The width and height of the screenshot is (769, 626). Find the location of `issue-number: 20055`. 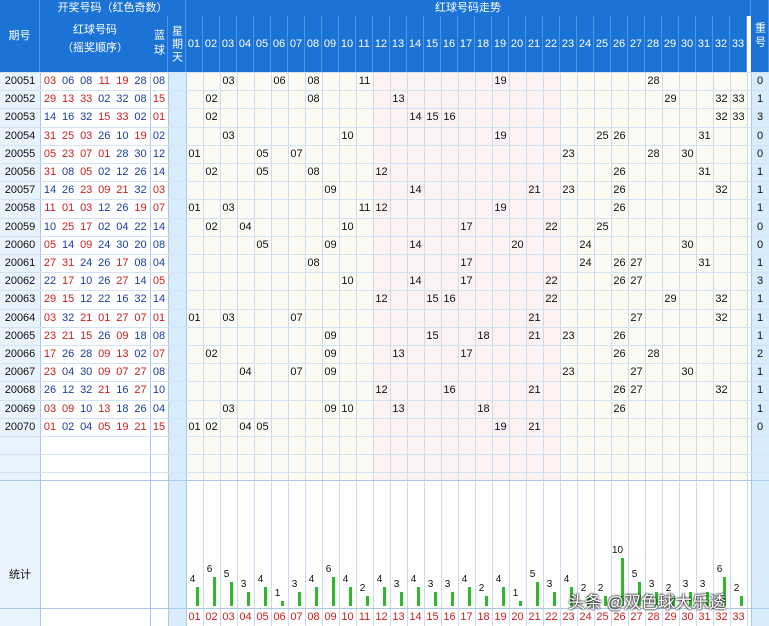

issue-number: 20055 is located at coordinates (20, 153).